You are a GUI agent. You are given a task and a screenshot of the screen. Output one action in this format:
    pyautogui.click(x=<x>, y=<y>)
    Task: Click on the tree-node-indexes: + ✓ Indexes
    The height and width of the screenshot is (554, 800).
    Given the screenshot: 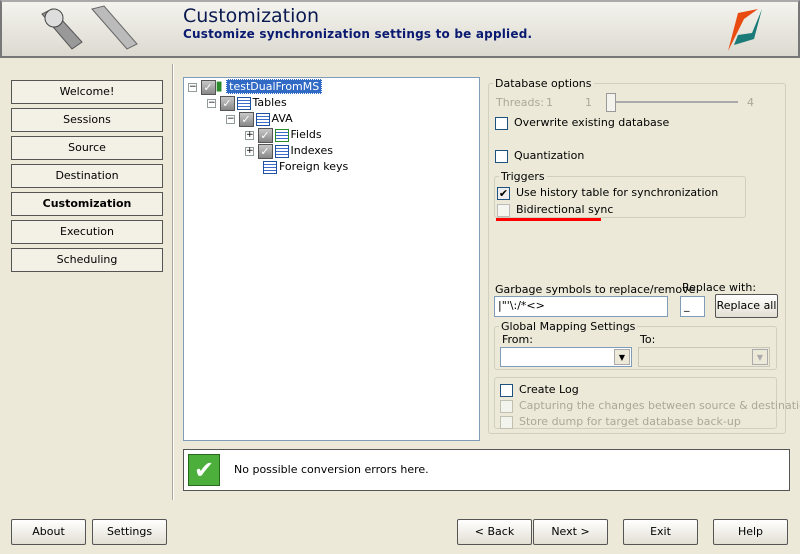 What is the action you would take?
    pyautogui.click(x=289, y=151)
    